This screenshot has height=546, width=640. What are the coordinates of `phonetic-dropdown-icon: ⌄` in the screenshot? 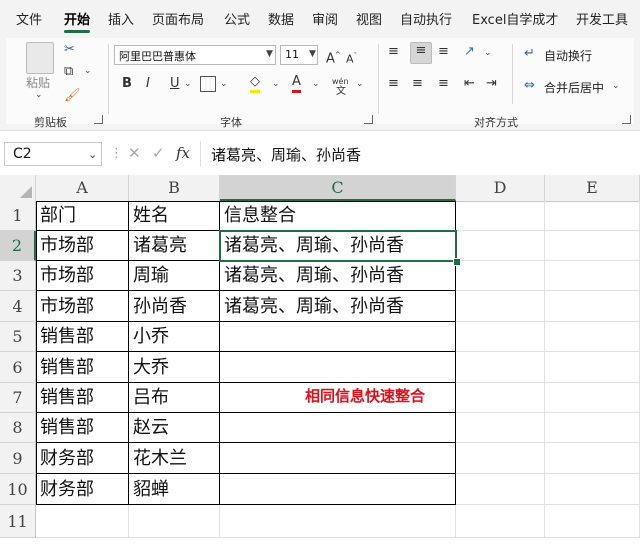 It's located at (360, 84).